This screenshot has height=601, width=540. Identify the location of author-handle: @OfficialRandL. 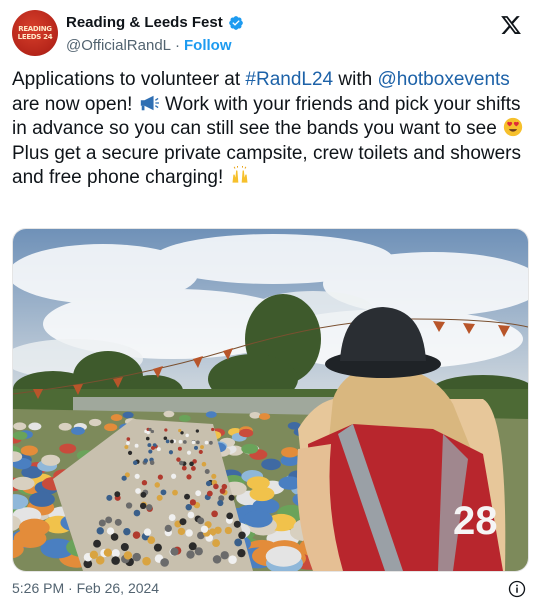
(118, 45).